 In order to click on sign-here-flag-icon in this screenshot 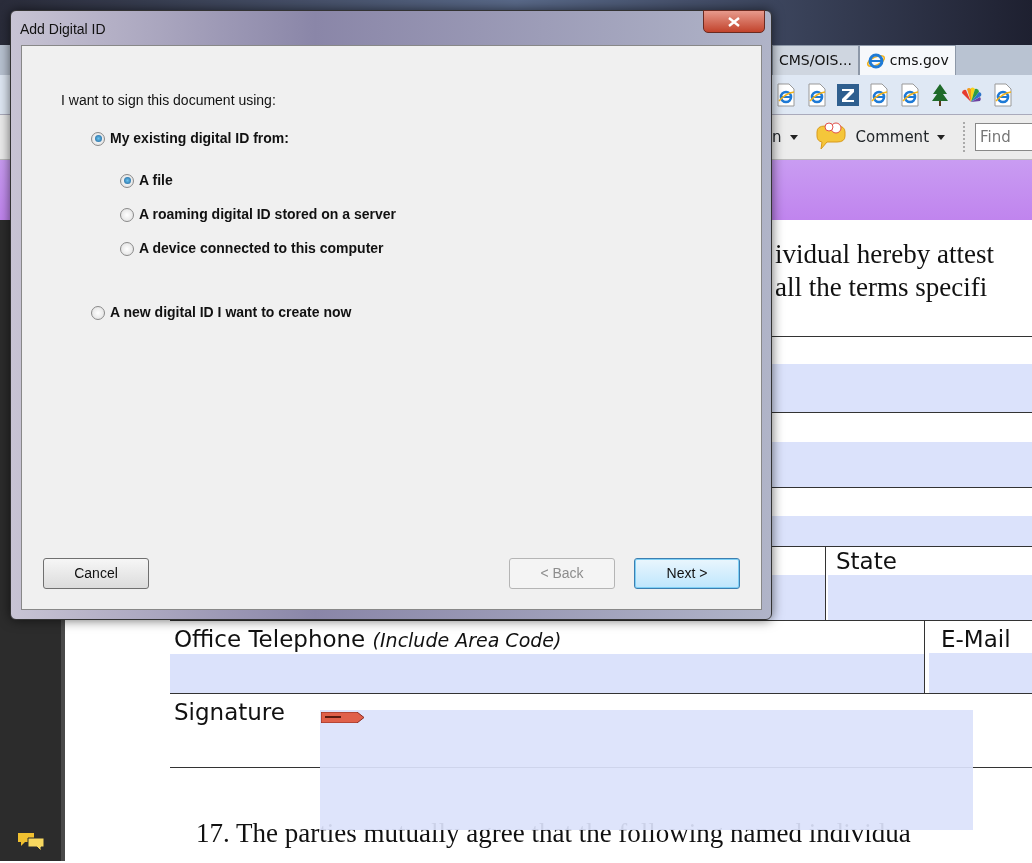, I will do `click(343, 717)`.